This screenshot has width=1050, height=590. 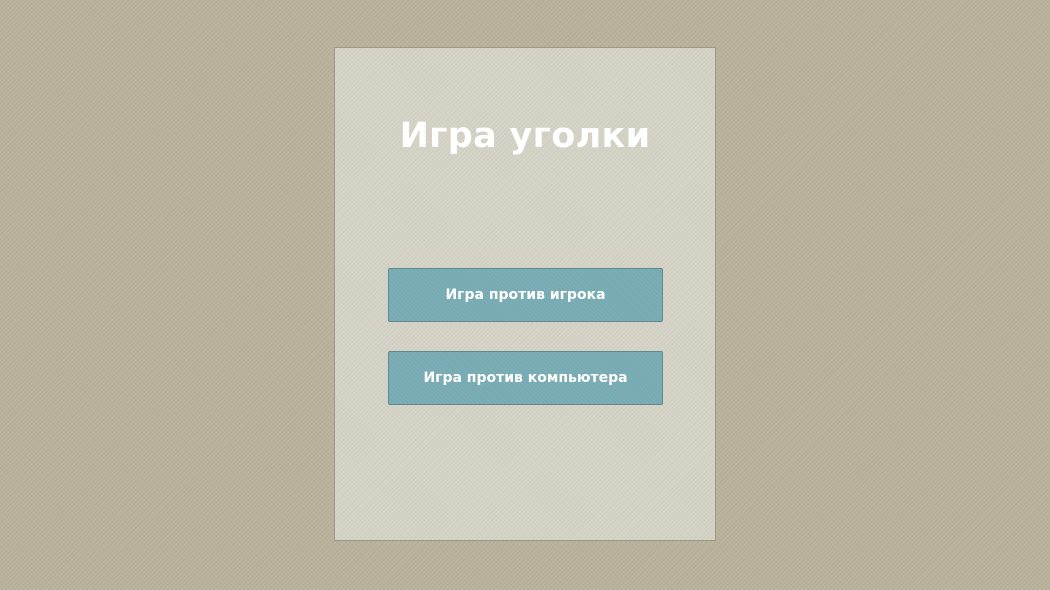 What do you see at coordinates (525, 136) in the screenshot?
I see `game-title: Игра уголки` at bounding box center [525, 136].